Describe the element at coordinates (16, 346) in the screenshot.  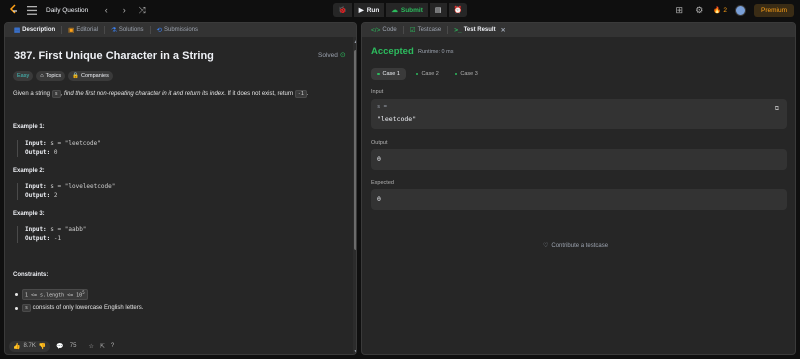
I see `thumbs-up-icon: 👍` at that location.